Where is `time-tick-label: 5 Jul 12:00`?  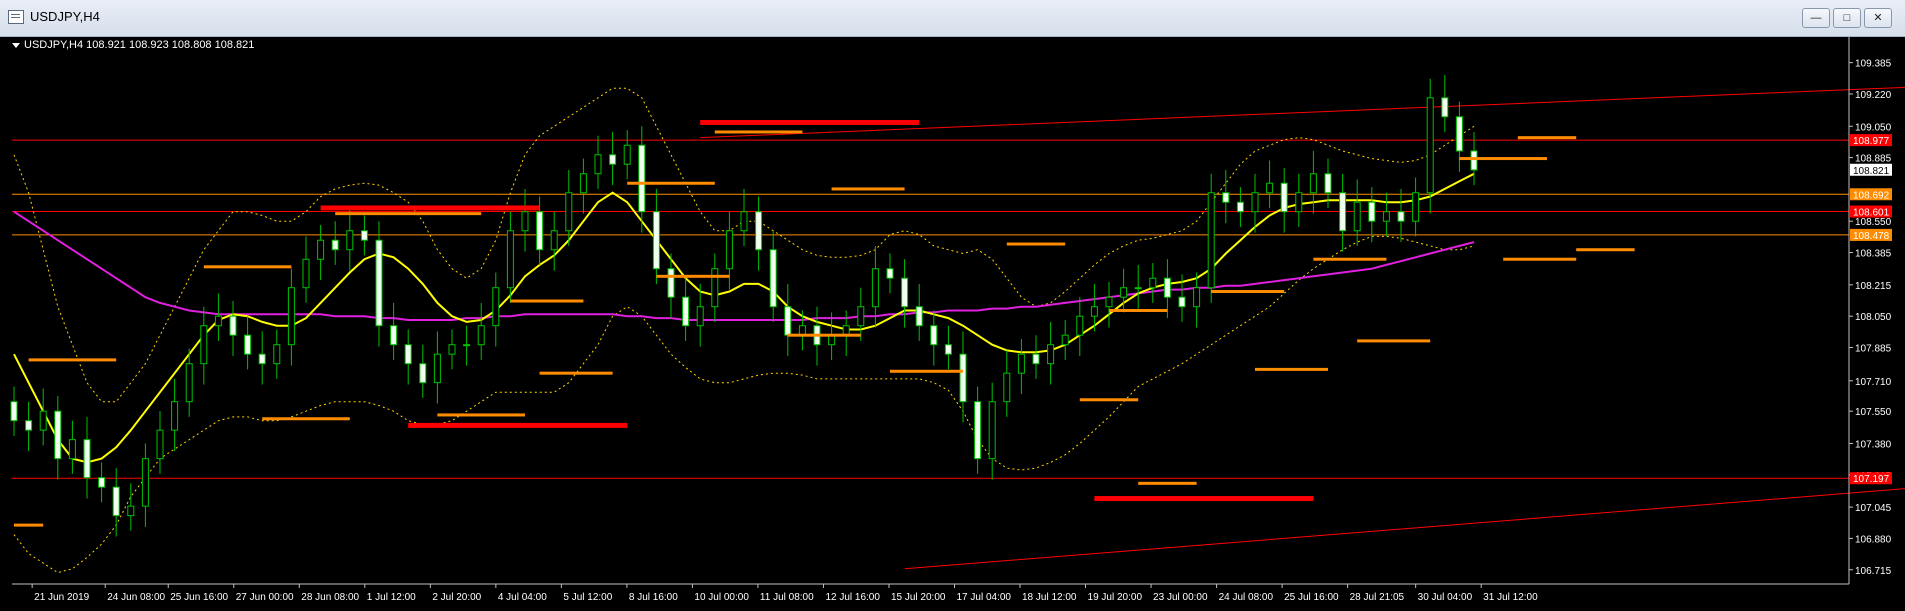 time-tick-label: 5 Jul 12:00 is located at coordinates (587, 597).